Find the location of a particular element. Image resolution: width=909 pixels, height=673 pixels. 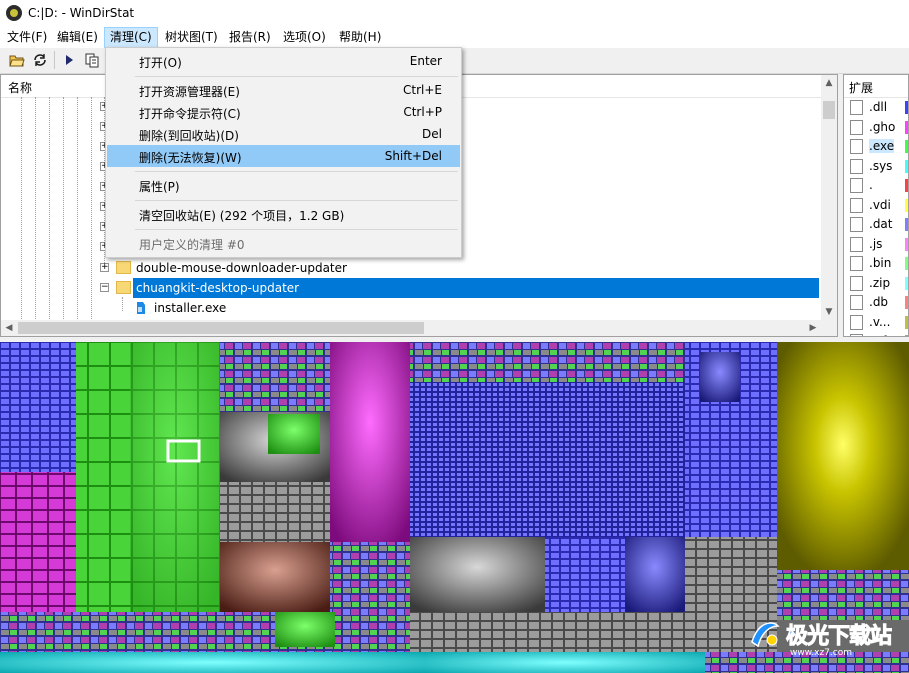

extension-row: .exe is located at coordinates (876, 146).